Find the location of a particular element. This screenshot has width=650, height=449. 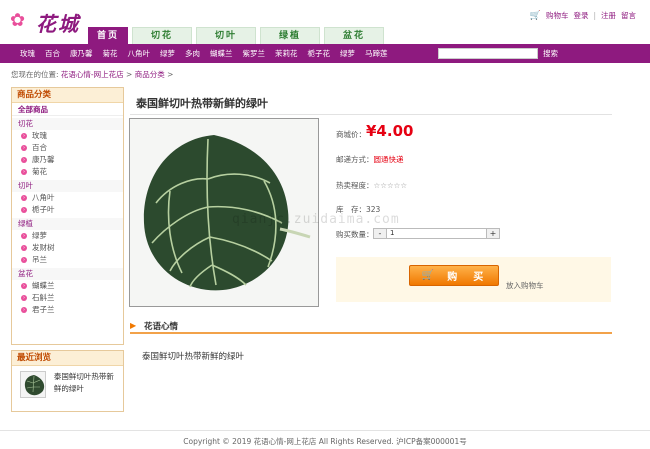

sidebar-item: › 百合 is located at coordinates (67, 148).